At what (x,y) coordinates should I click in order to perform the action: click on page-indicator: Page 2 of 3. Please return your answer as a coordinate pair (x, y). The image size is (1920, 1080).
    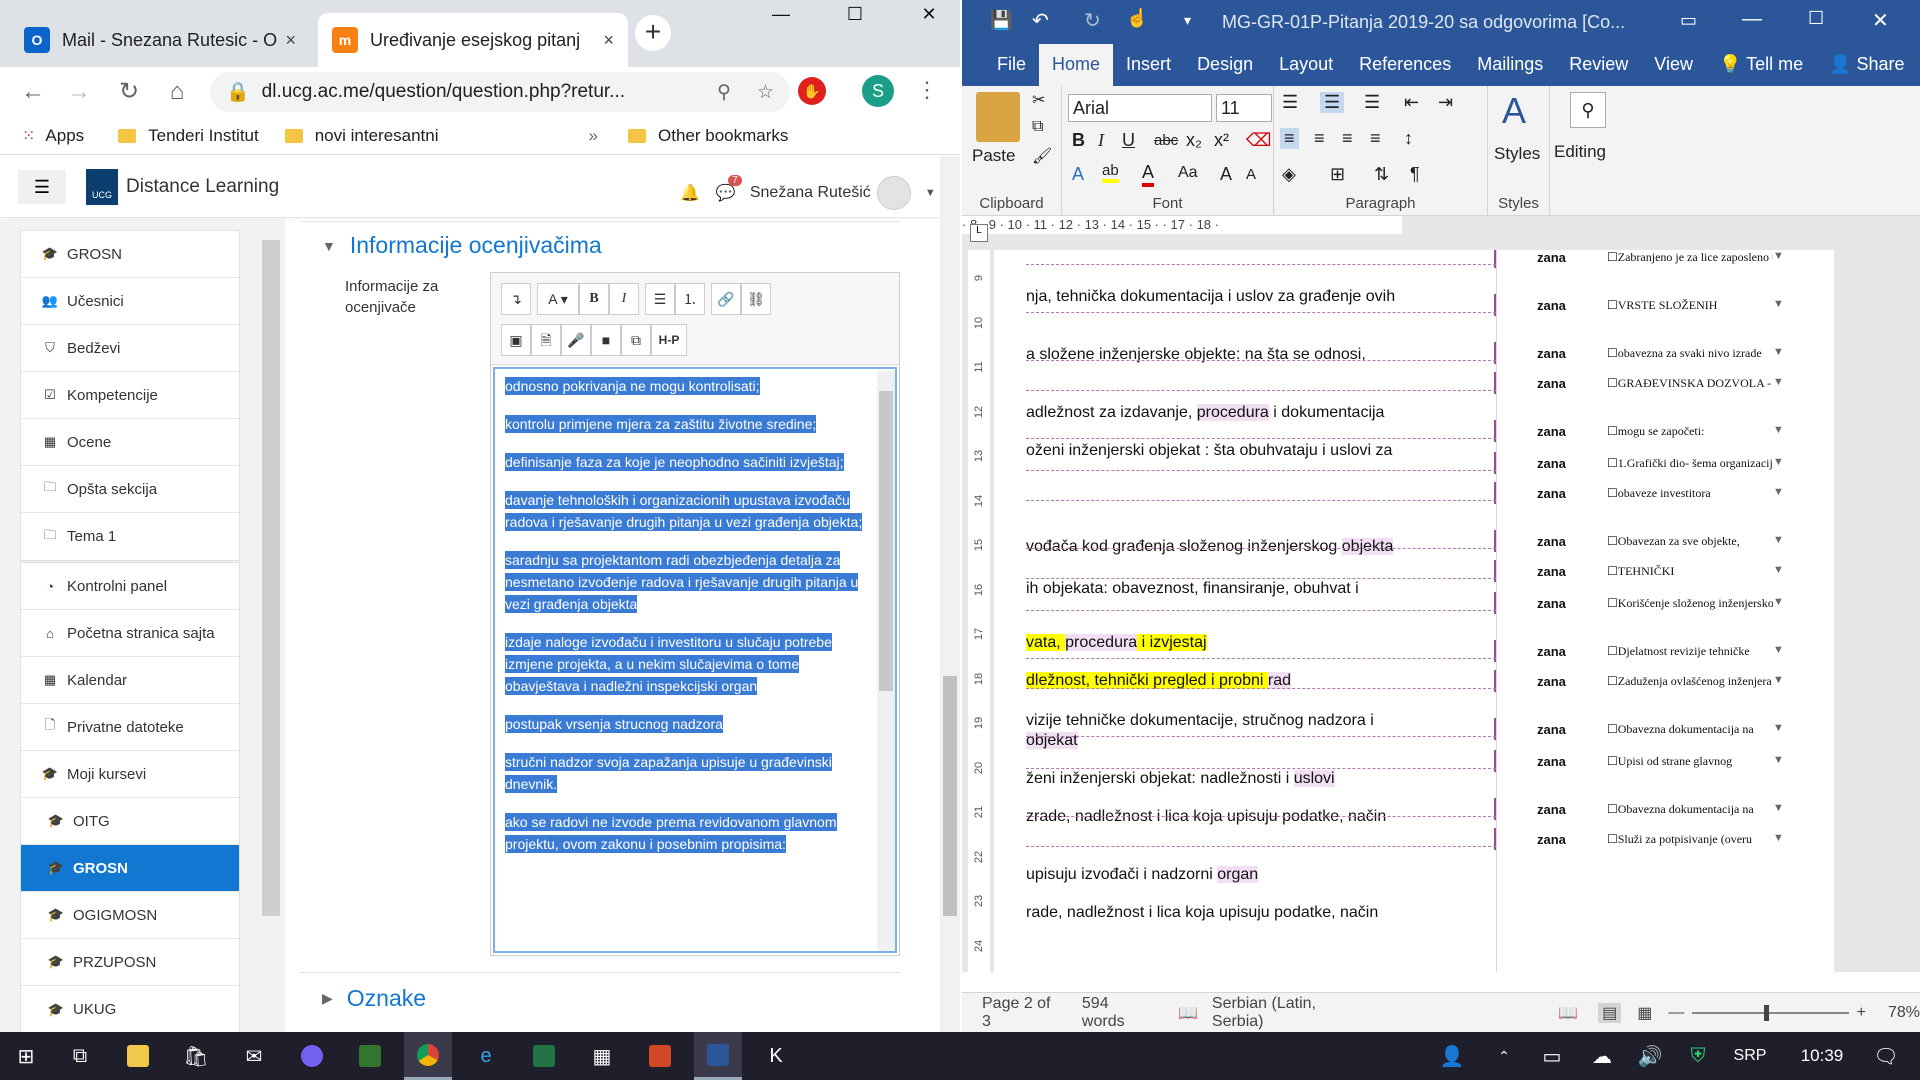
    Looking at the image, I should click on (1022, 1013).